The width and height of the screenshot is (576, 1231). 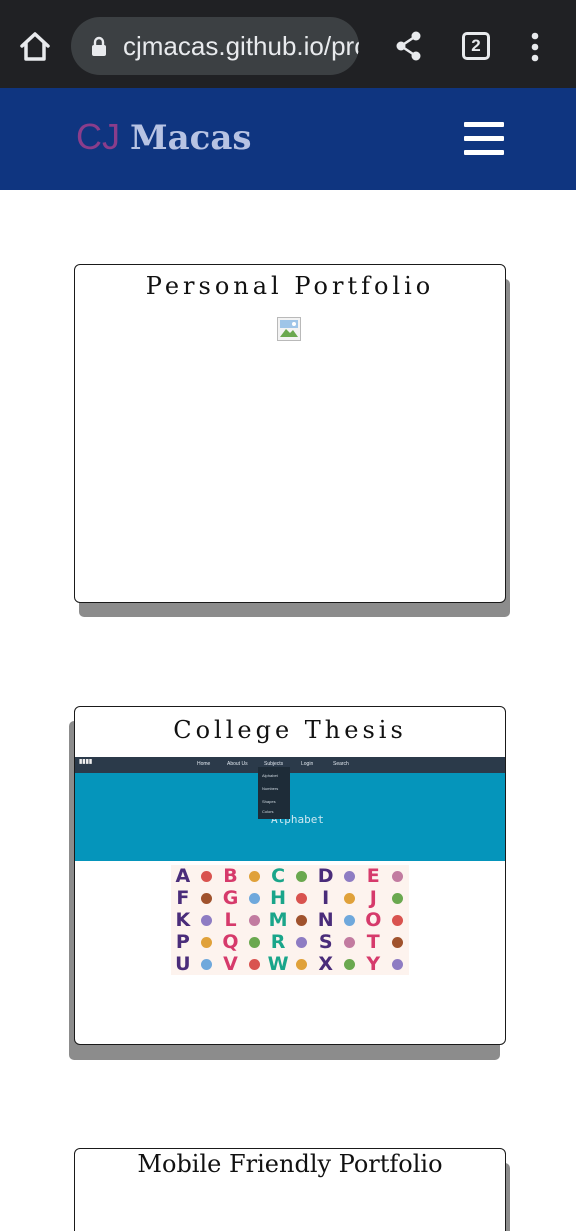 What do you see at coordinates (325, 875) in the screenshot?
I see `alphabet-letter: D` at bounding box center [325, 875].